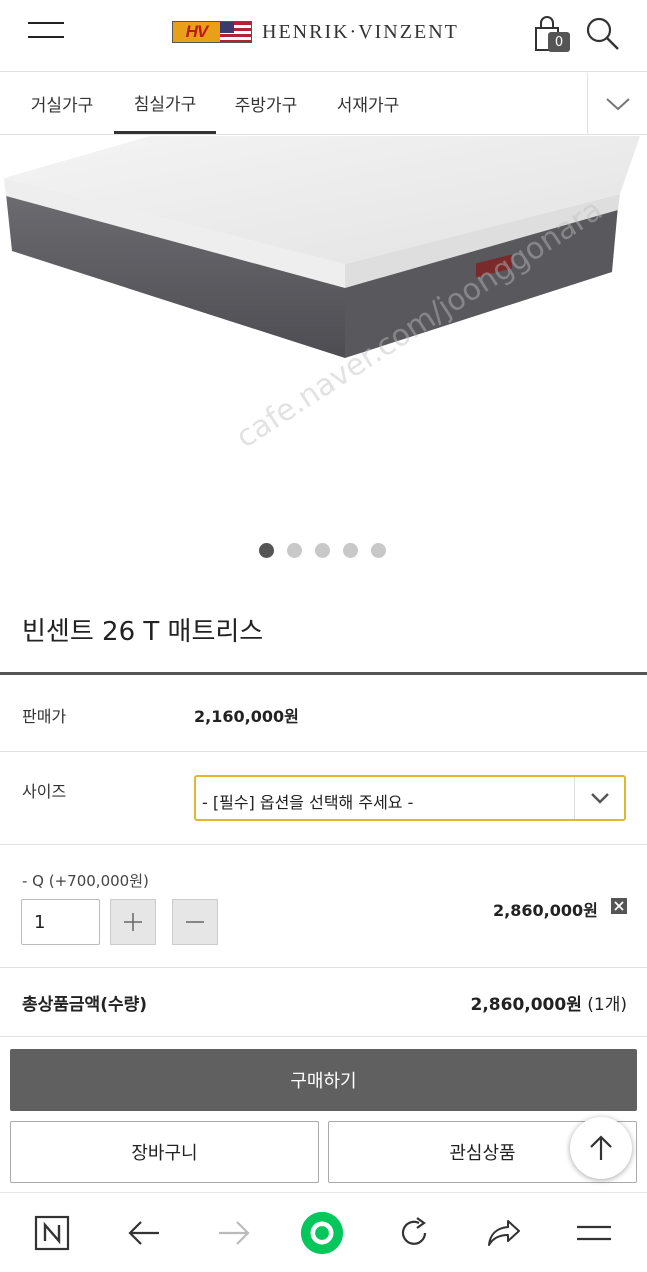 Image resolution: width=647 pixels, height=1272 pixels. I want to click on site-header: HV HENRIK·VINZENT 0, so click(323, 36).